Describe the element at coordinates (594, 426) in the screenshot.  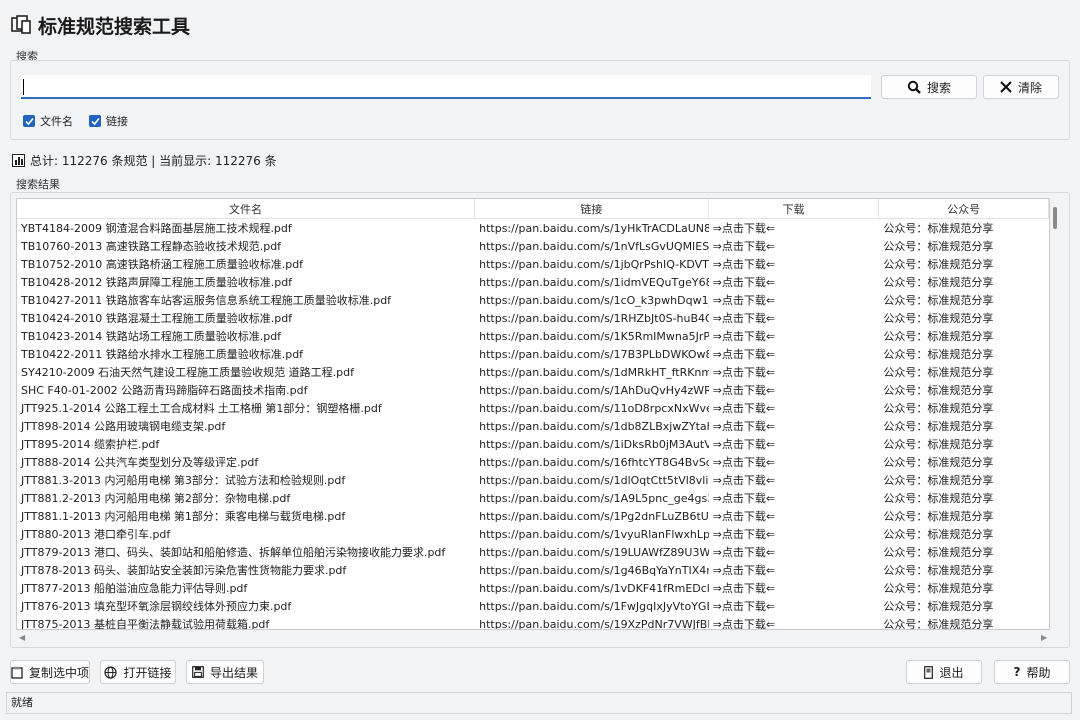
I see `cell-link: https://pan.baidu.com/s/1db8ZLBxjwZYtahb` at that location.